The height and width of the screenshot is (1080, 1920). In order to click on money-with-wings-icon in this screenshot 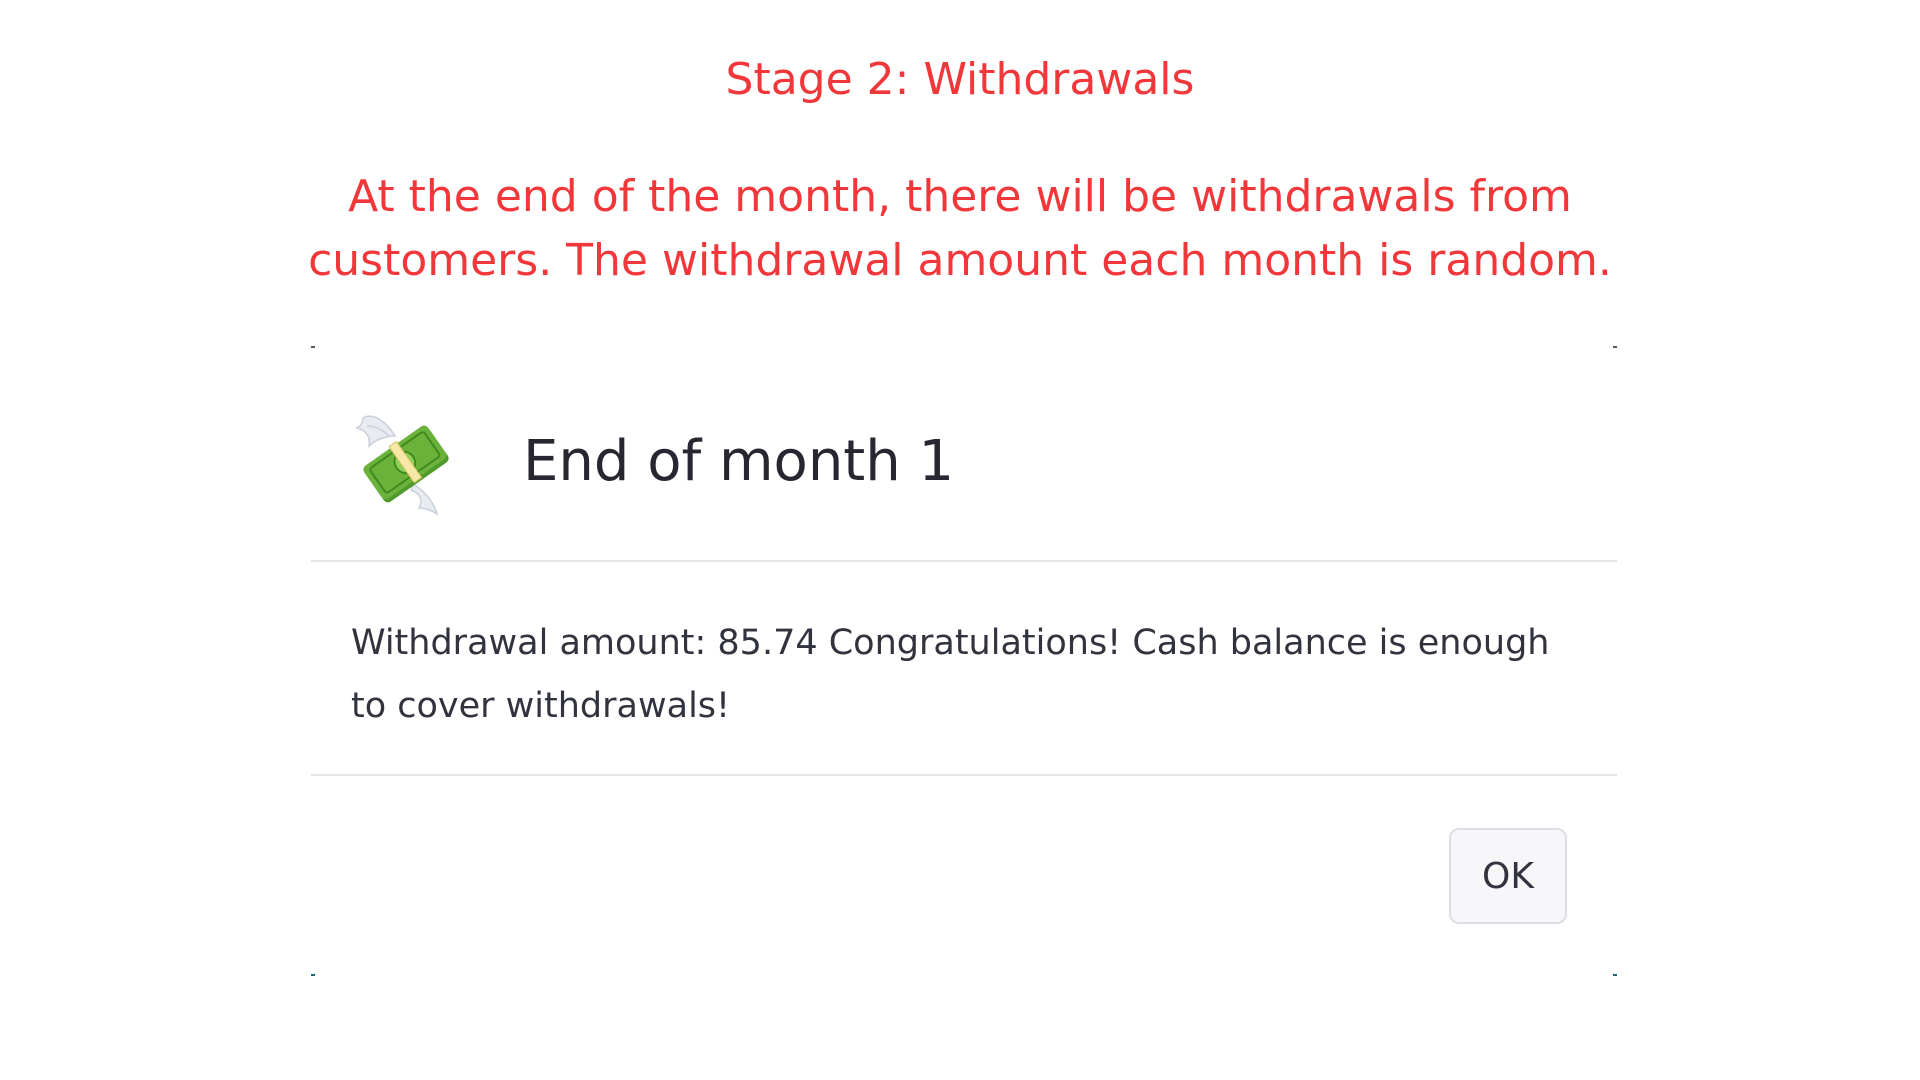, I will do `click(406, 461)`.